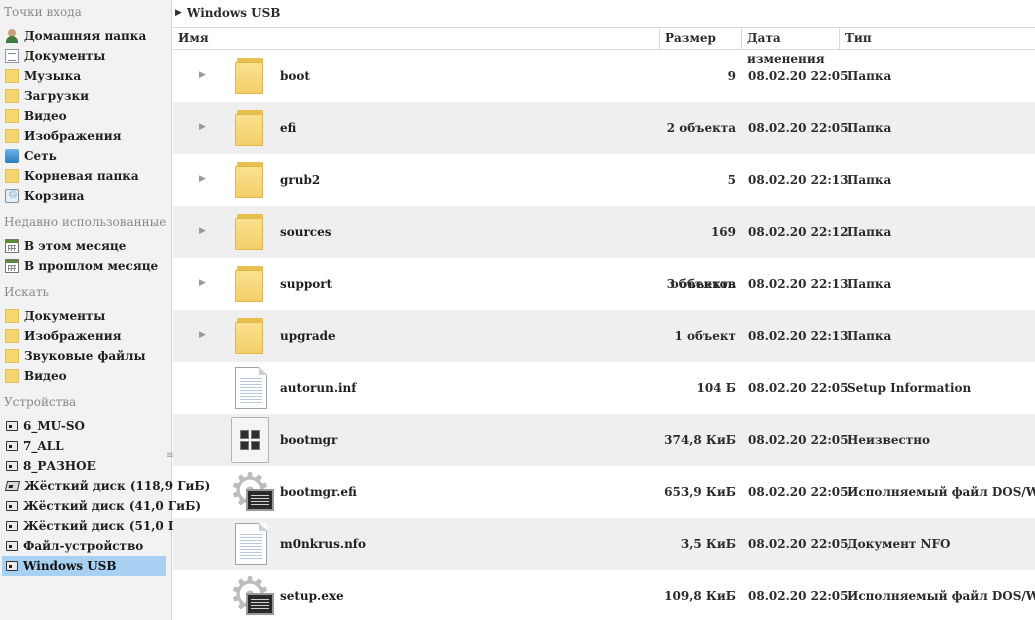 The width and height of the screenshot is (1035, 620). Describe the element at coordinates (703, 206) in the screenshot. I see `file-size: 5 объектов` at that location.